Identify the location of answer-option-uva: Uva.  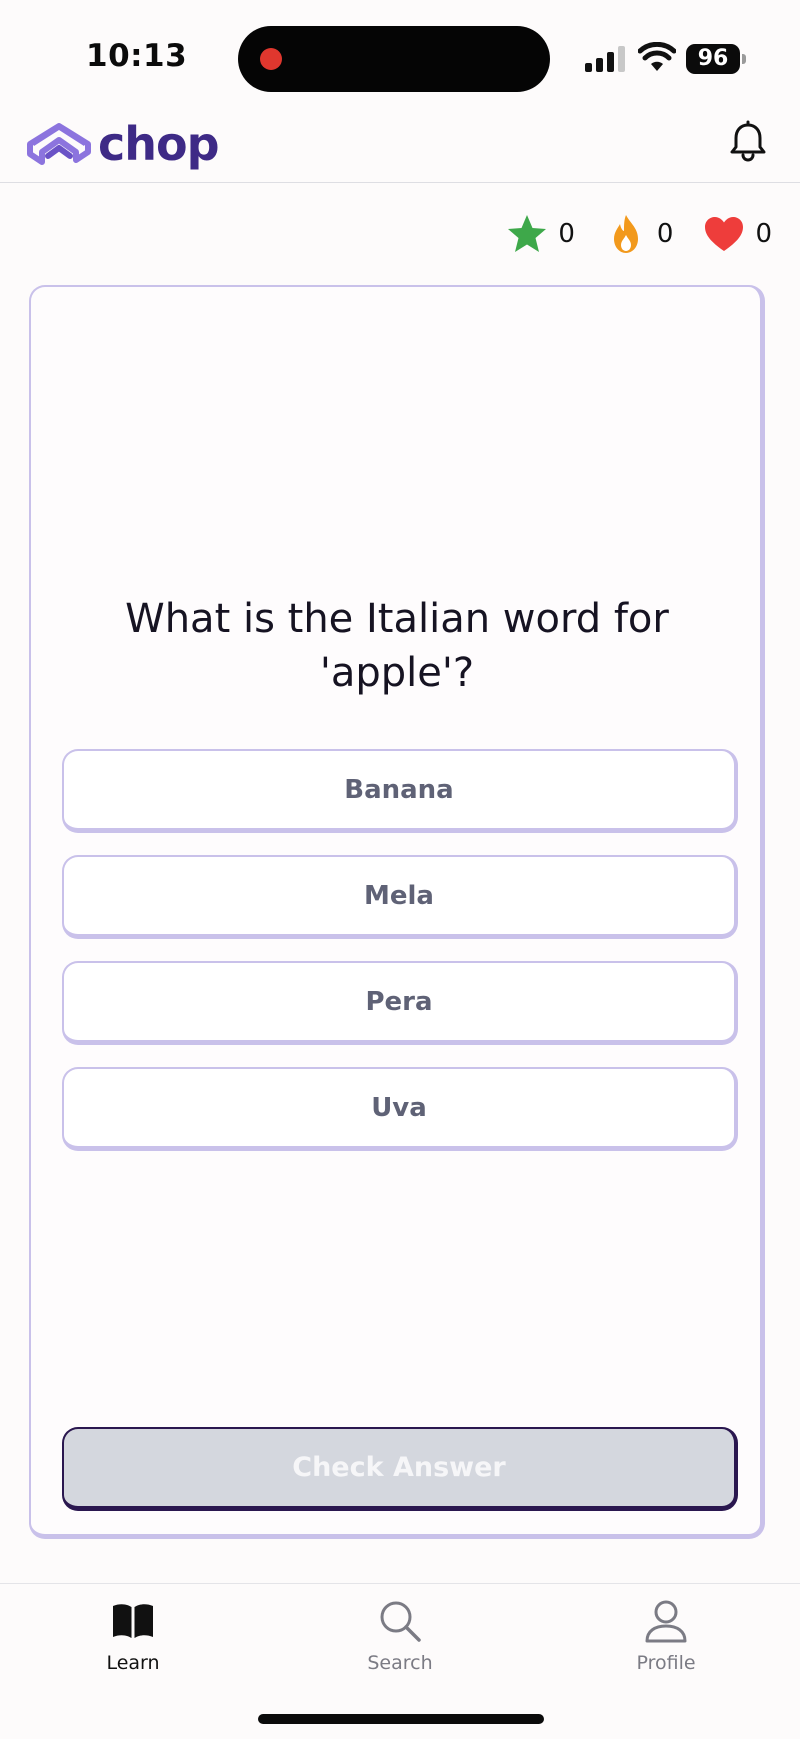
(400, 1109).